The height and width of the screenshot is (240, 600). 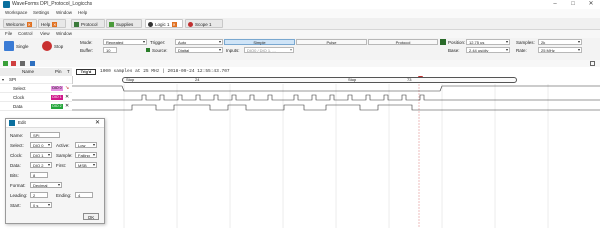 I want to click on view-options-icon, so click(x=592, y=63).